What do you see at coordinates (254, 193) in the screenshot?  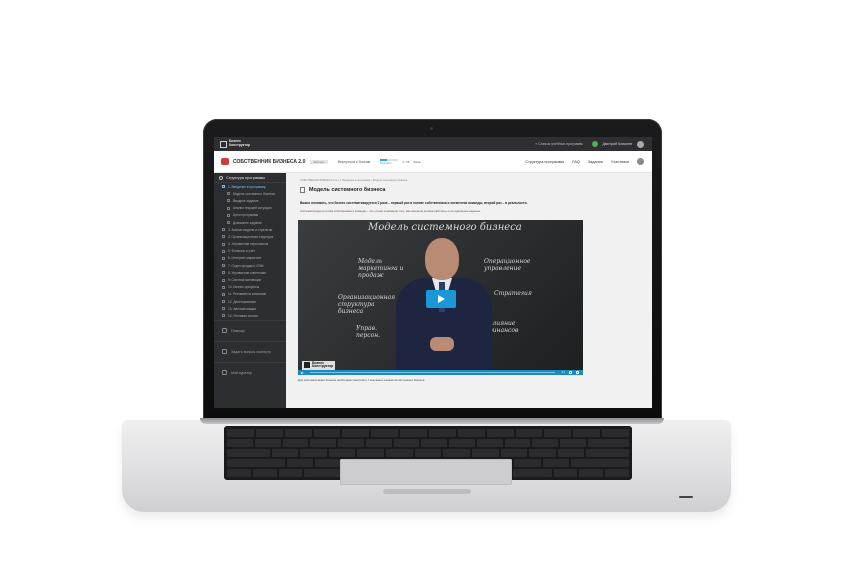 I see `sidebar-item-label: Модель системного бизнеса` at bounding box center [254, 193].